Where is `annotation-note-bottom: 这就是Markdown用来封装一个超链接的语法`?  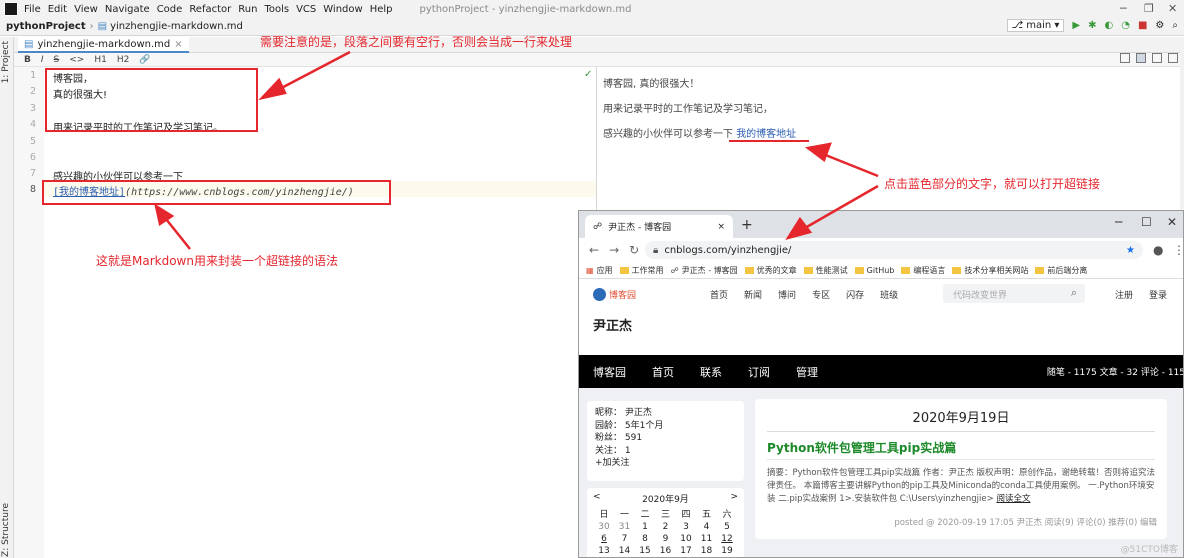 annotation-note-bottom: 这就是Markdown用来封装一个超链接的语法 is located at coordinates (217, 261).